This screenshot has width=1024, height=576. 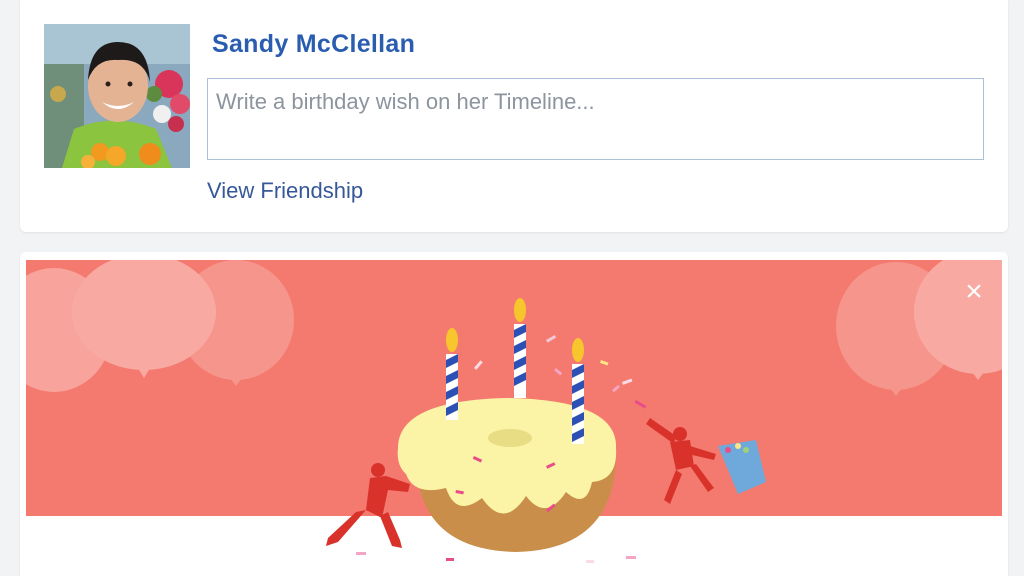 I want to click on close-icon: ×, so click(x=974, y=292).